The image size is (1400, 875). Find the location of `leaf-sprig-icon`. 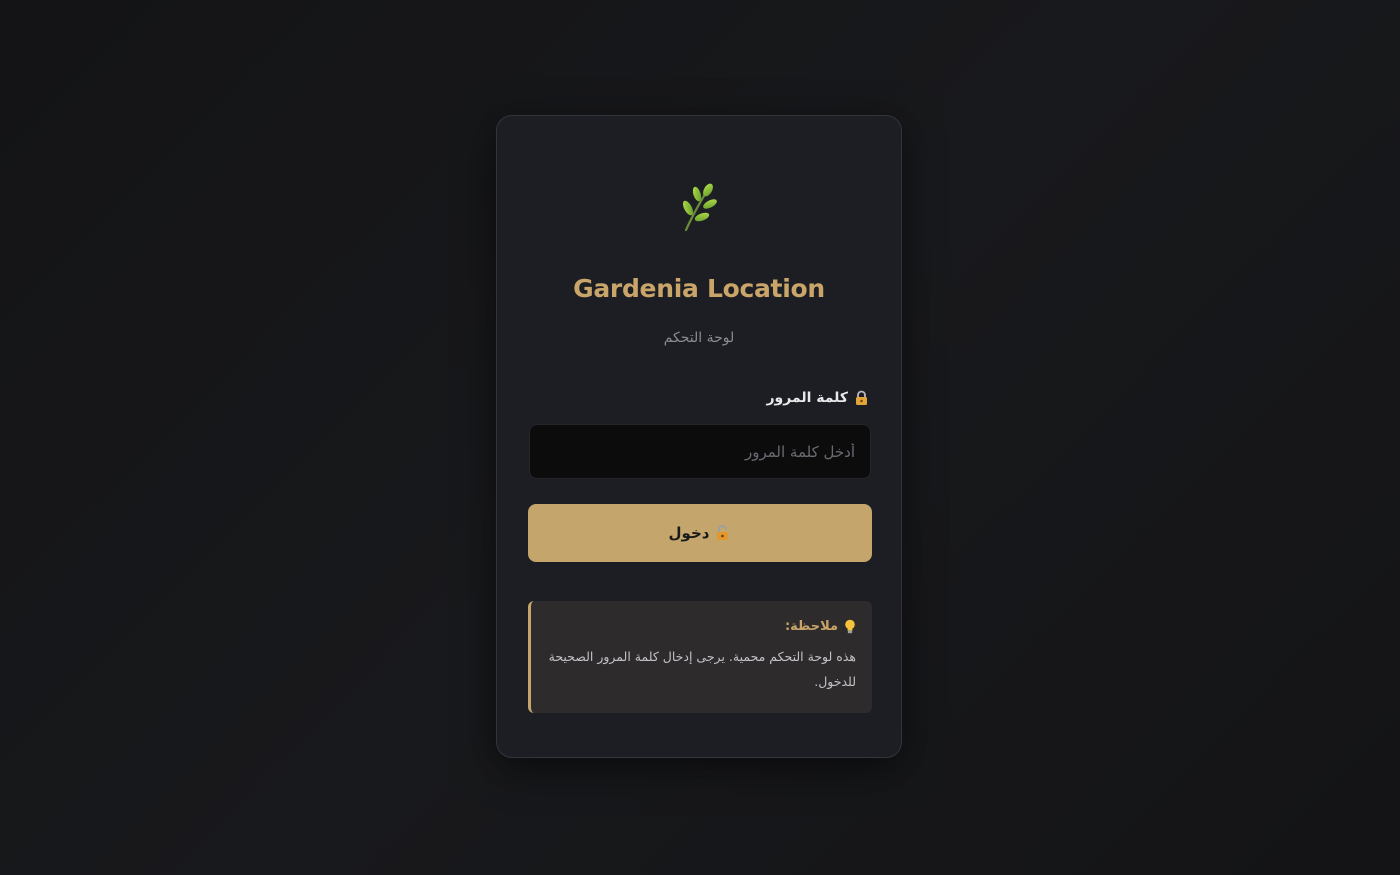

leaf-sprig-icon is located at coordinates (699, 208).